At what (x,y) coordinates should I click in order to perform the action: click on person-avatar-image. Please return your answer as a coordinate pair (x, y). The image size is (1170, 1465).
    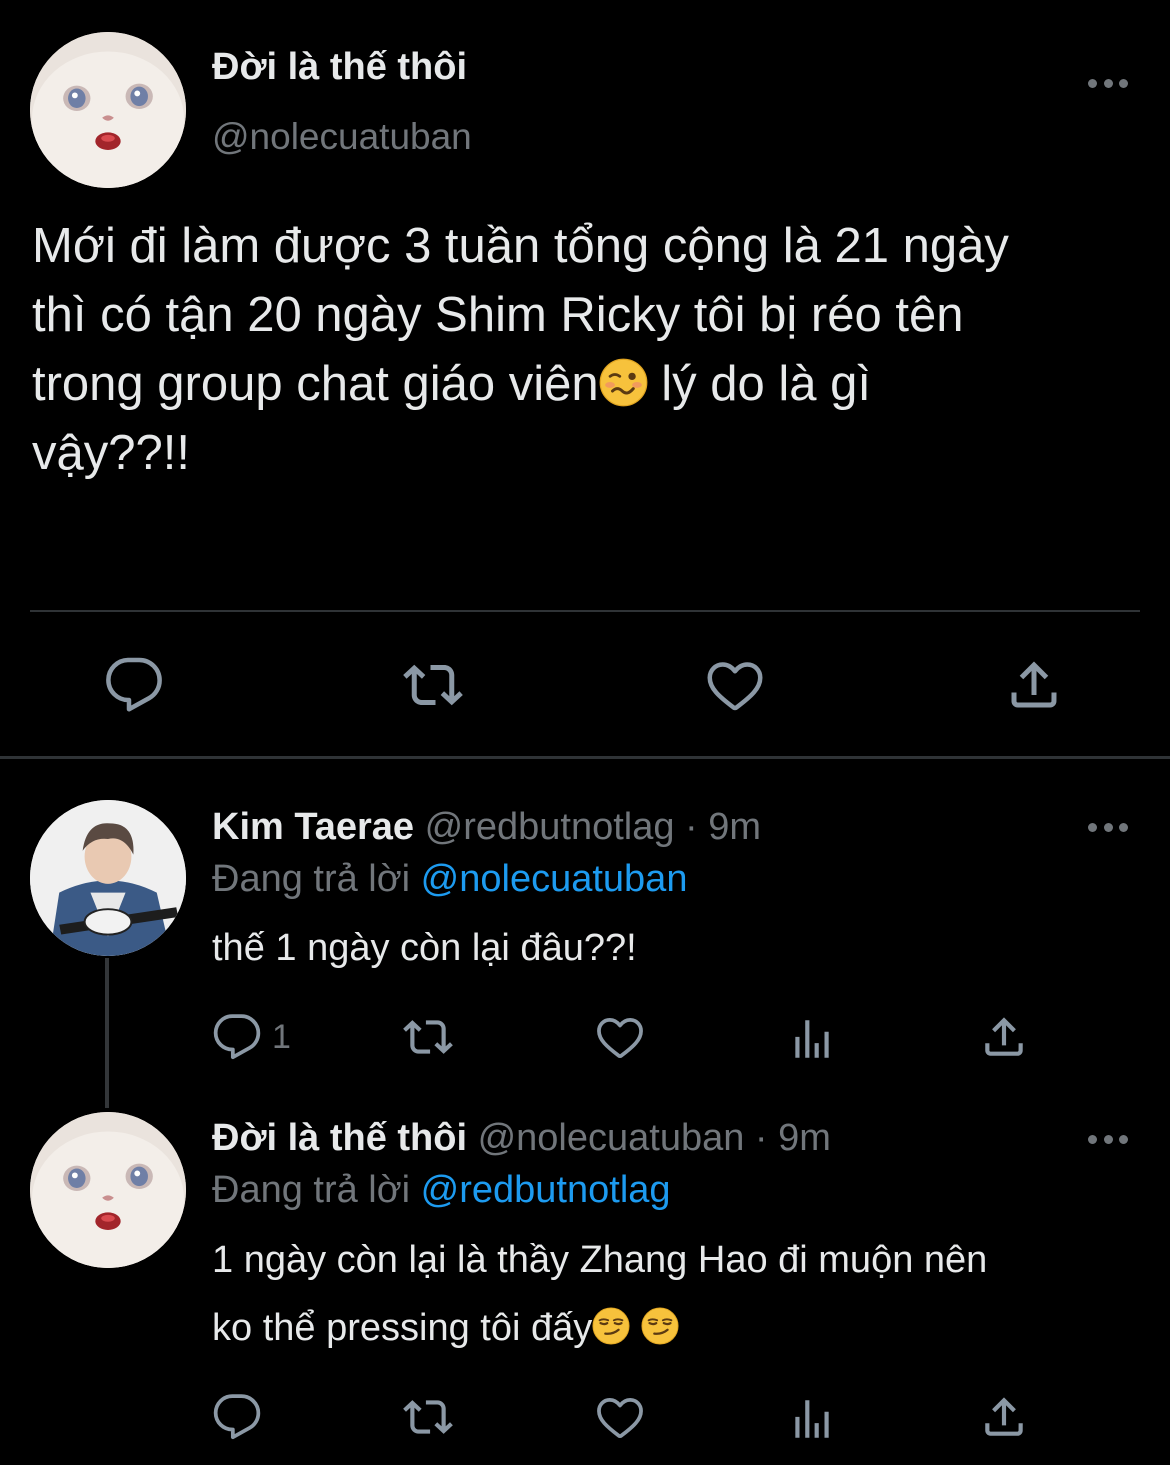
    Looking at the image, I should click on (108, 878).